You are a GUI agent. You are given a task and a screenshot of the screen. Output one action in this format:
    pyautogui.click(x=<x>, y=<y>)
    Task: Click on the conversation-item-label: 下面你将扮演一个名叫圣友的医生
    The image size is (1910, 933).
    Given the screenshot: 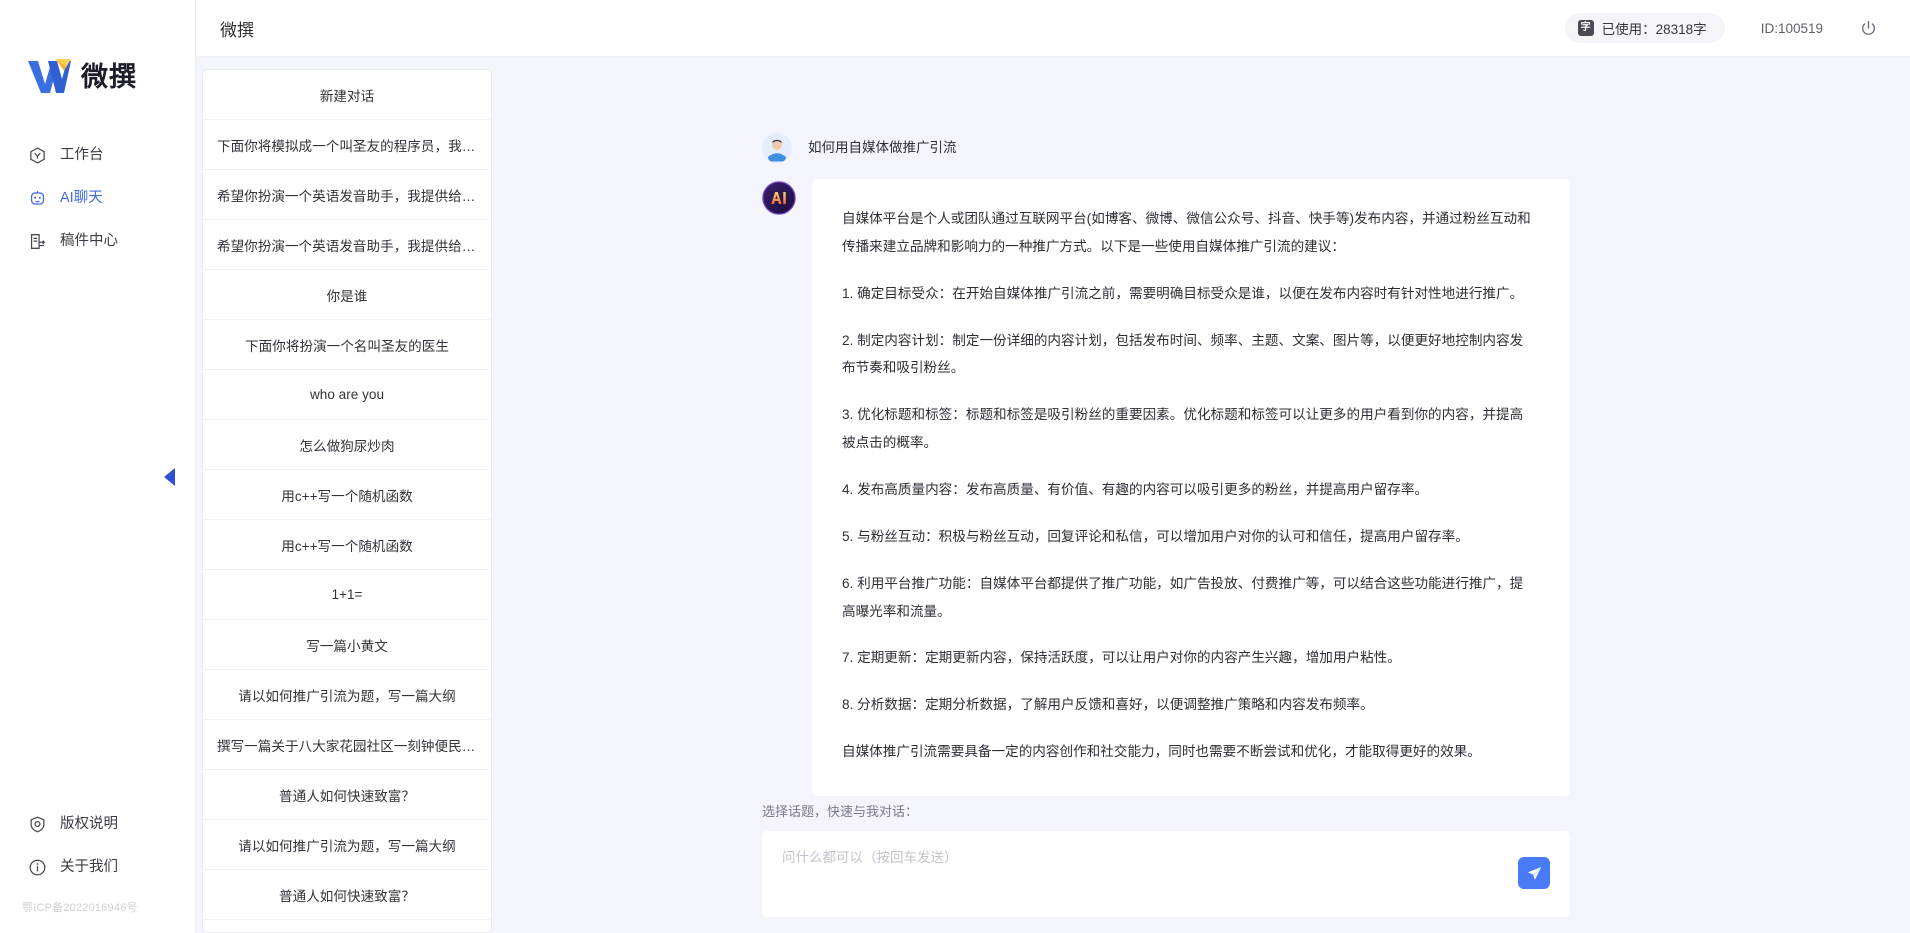 What is the action you would take?
    pyautogui.click(x=347, y=346)
    